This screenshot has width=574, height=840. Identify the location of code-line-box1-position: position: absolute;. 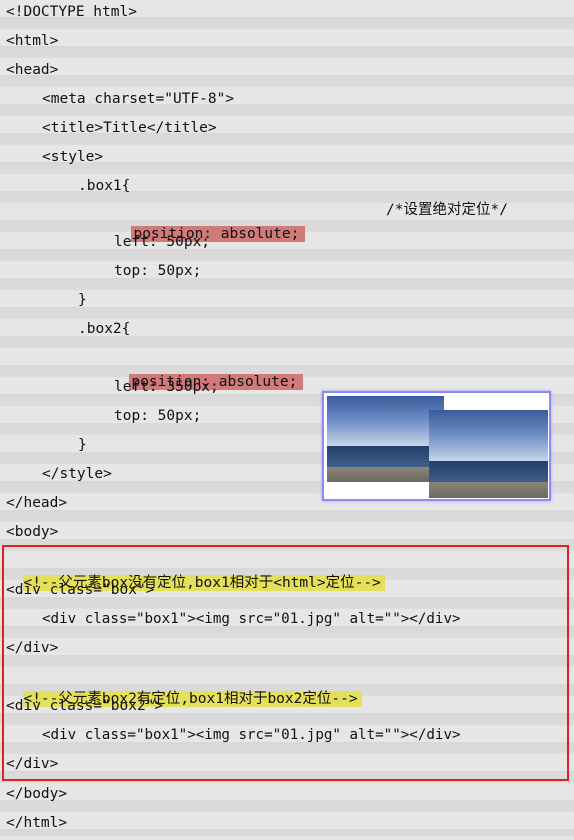
(210, 220).